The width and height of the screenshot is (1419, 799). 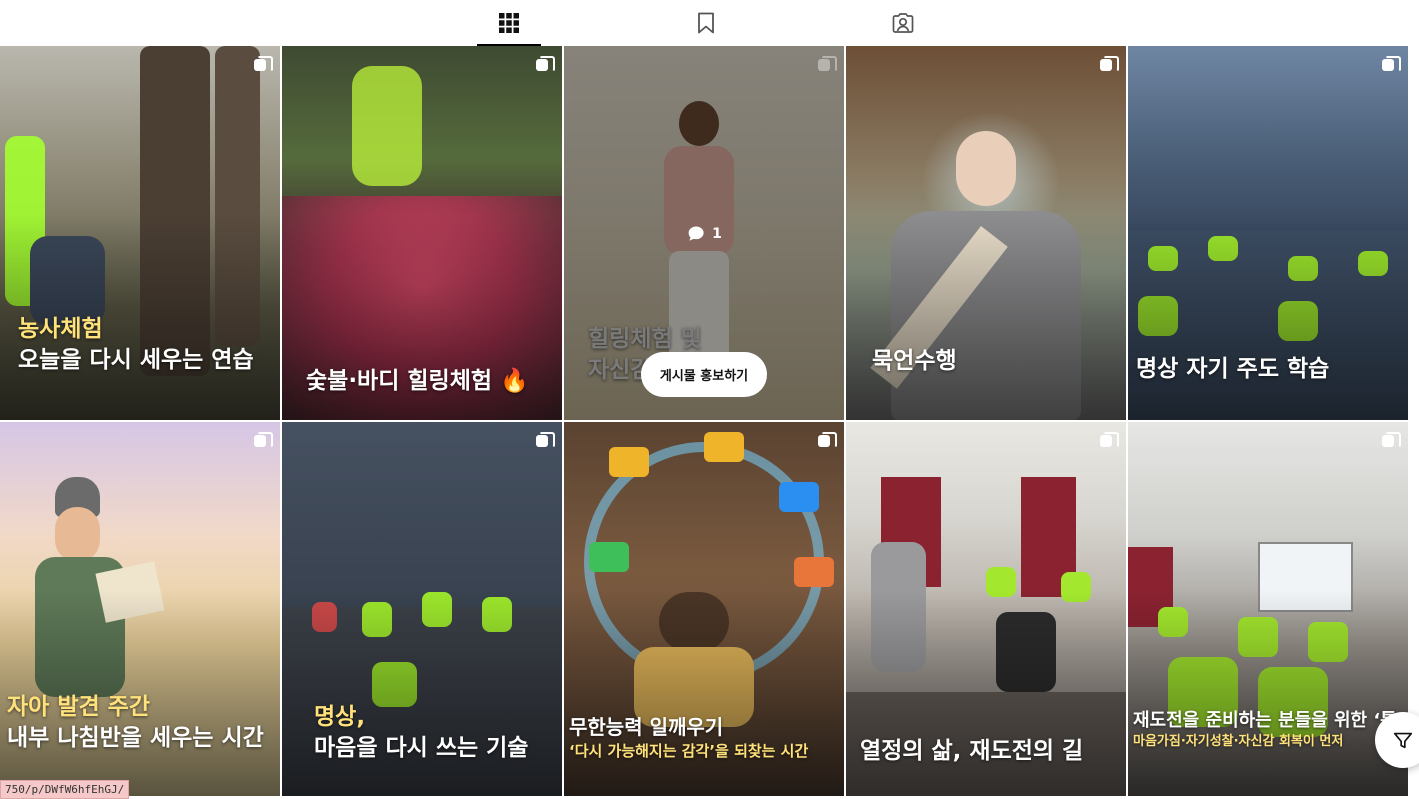 I want to click on post-caption: 묵언수행, so click(x=994, y=361).